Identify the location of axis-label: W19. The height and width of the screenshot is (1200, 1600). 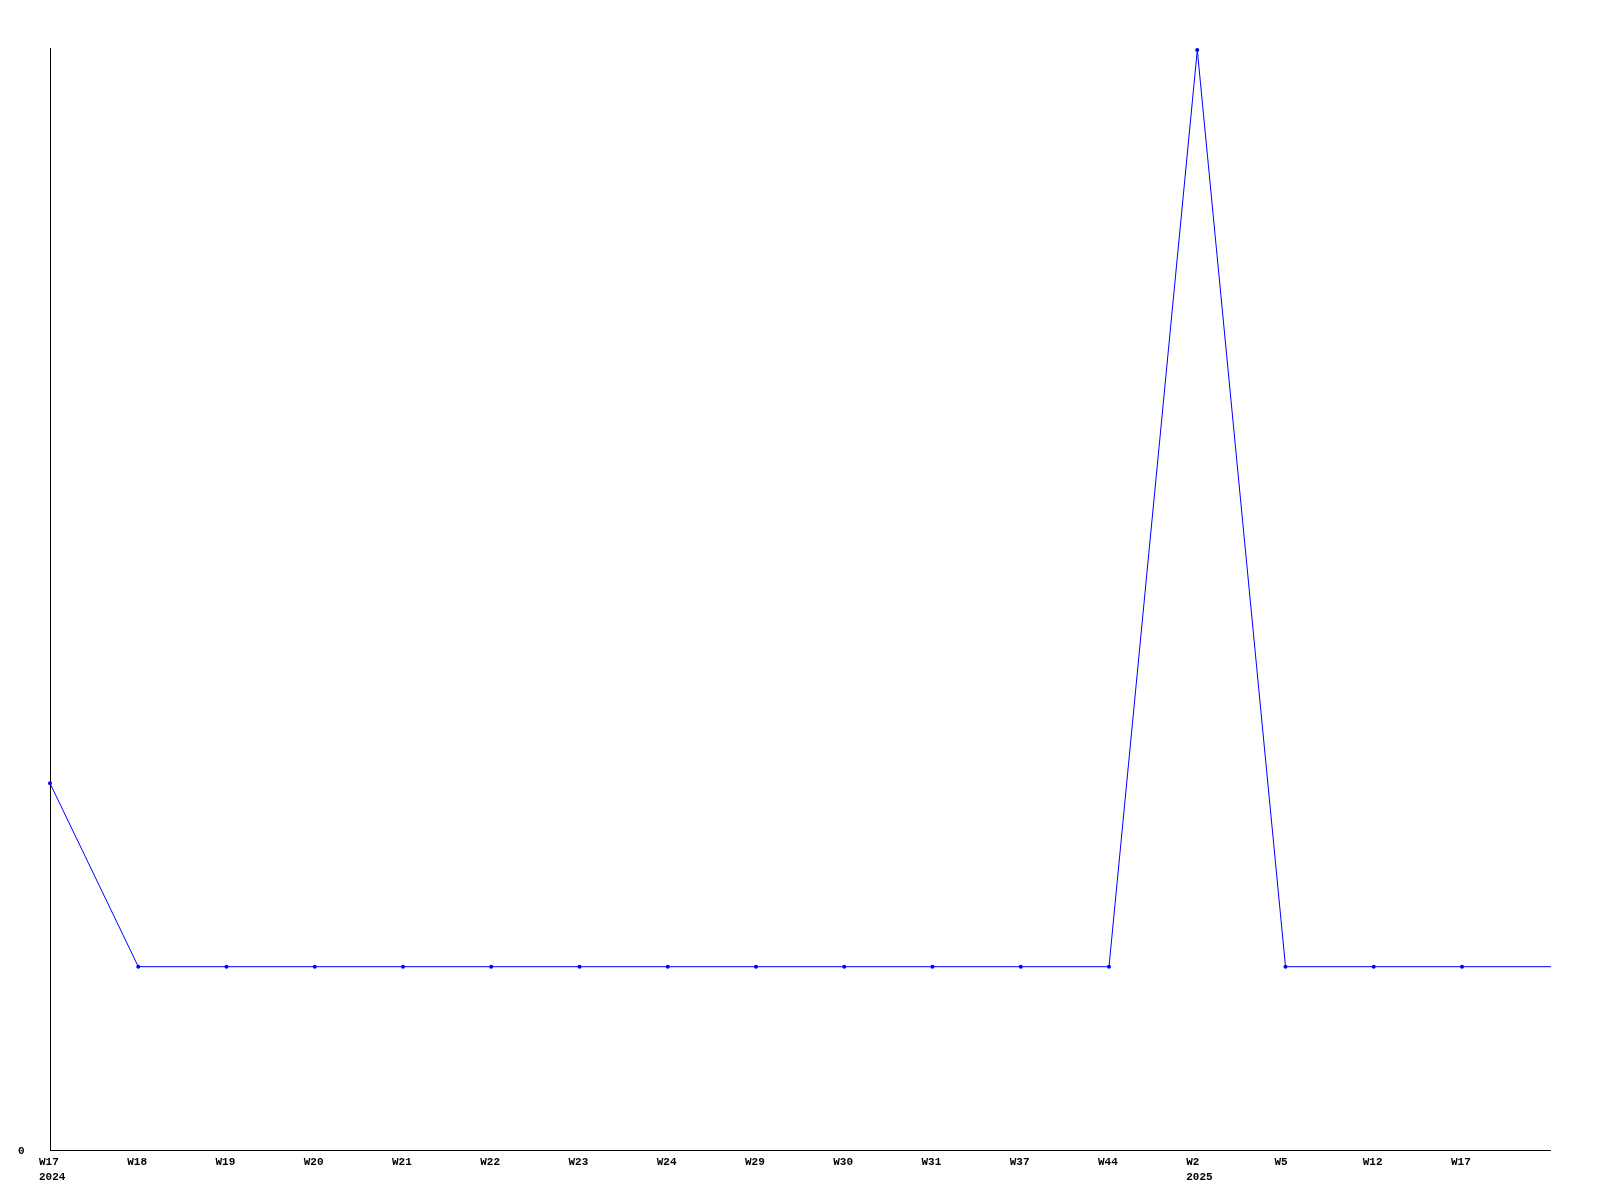
(225, 1162).